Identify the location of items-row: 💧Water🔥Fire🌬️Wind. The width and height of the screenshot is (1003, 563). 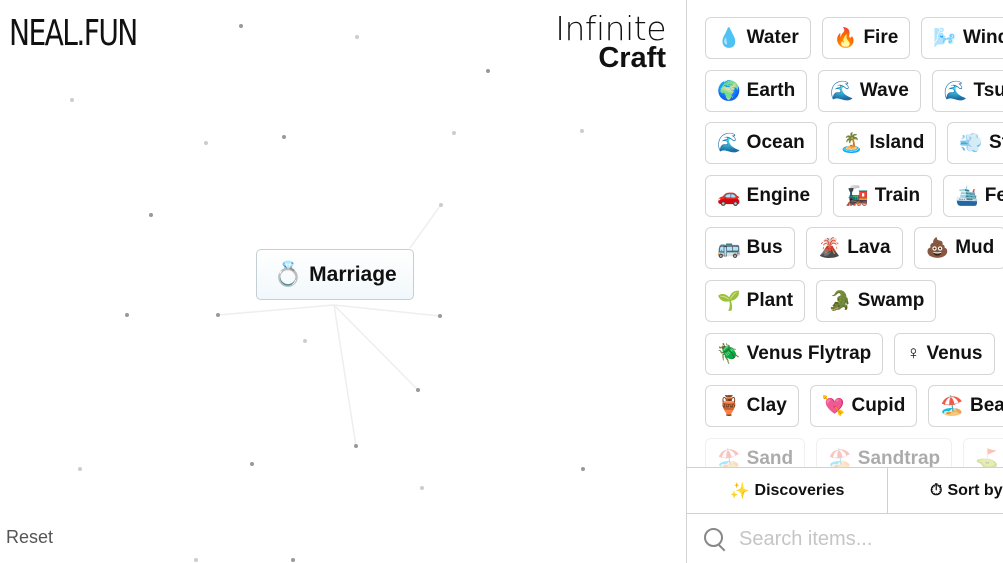
(854, 38).